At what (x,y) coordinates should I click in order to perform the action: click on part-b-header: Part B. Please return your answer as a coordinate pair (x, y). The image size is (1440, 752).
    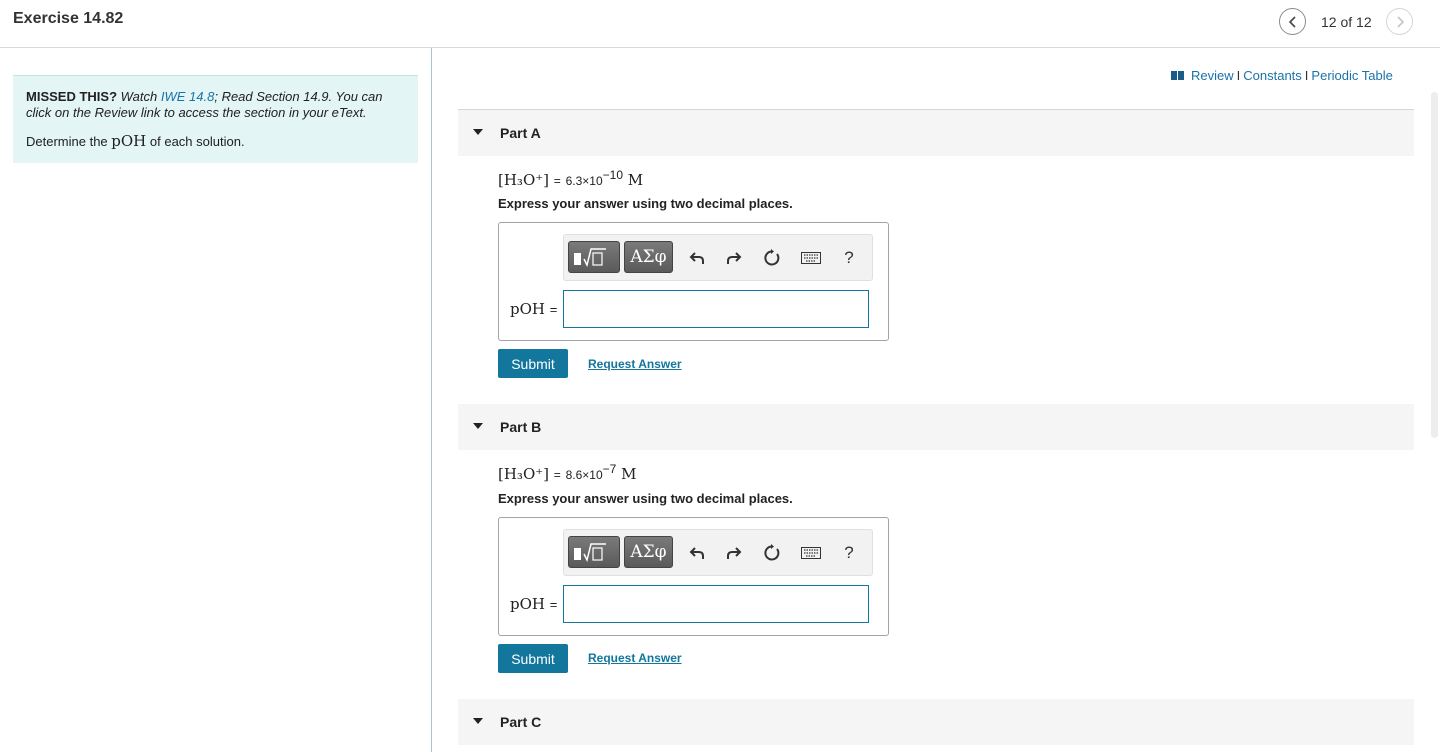
    Looking at the image, I should click on (936, 427).